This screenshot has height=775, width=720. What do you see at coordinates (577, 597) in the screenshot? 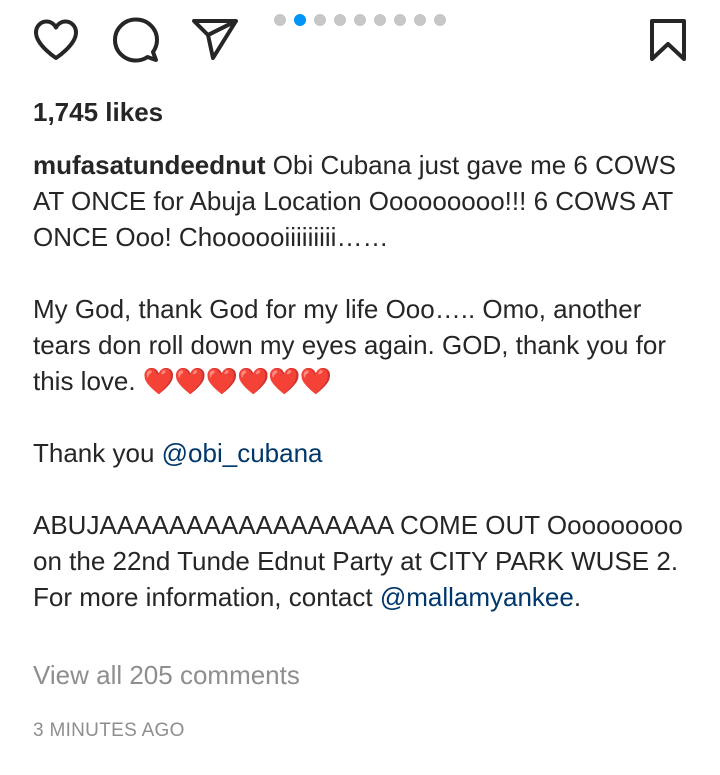
I see `caption-text: .` at bounding box center [577, 597].